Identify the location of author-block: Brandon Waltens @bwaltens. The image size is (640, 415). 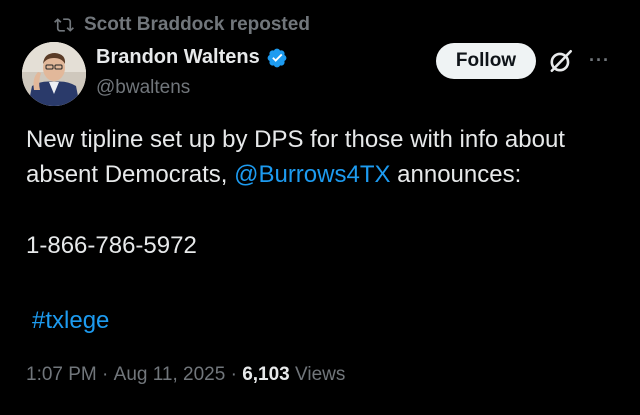
(192, 72).